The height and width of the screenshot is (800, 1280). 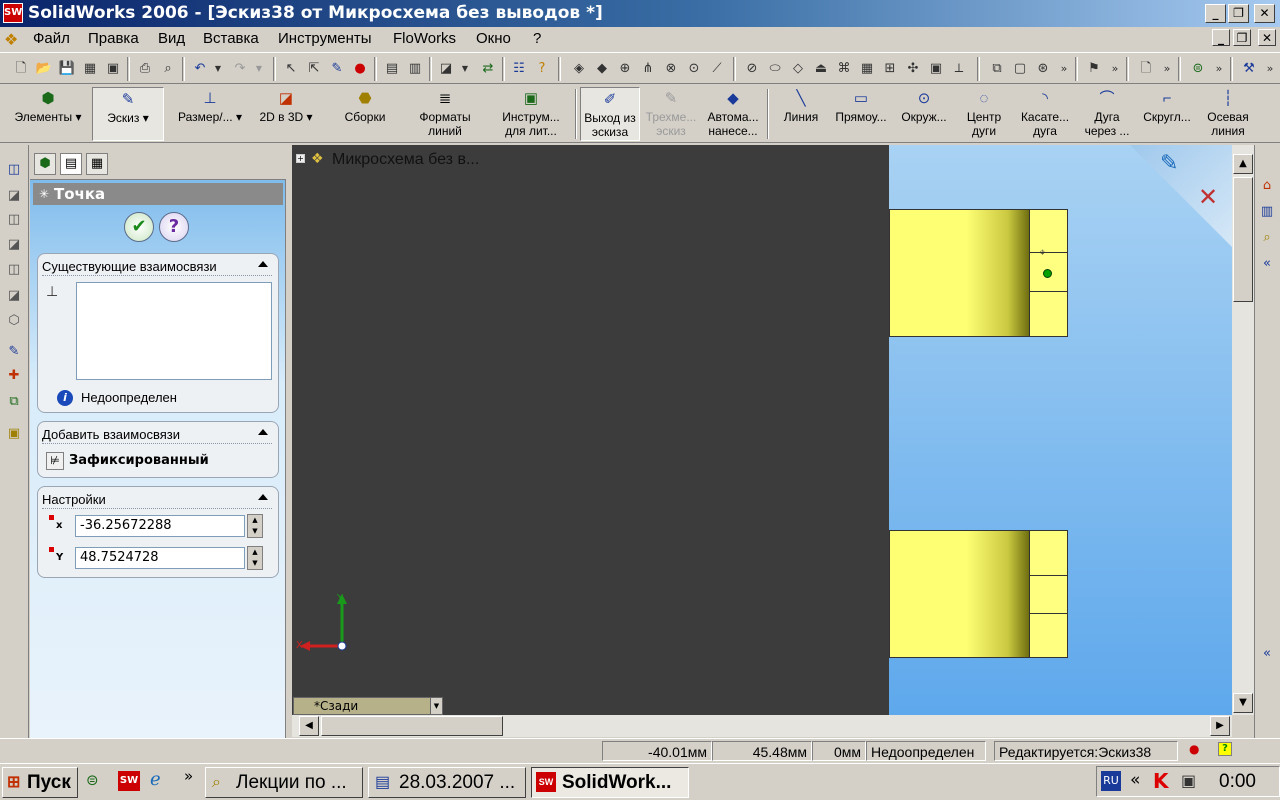 I want to click on surface-tool-4-icon: ⏏, so click(x=821, y=69).